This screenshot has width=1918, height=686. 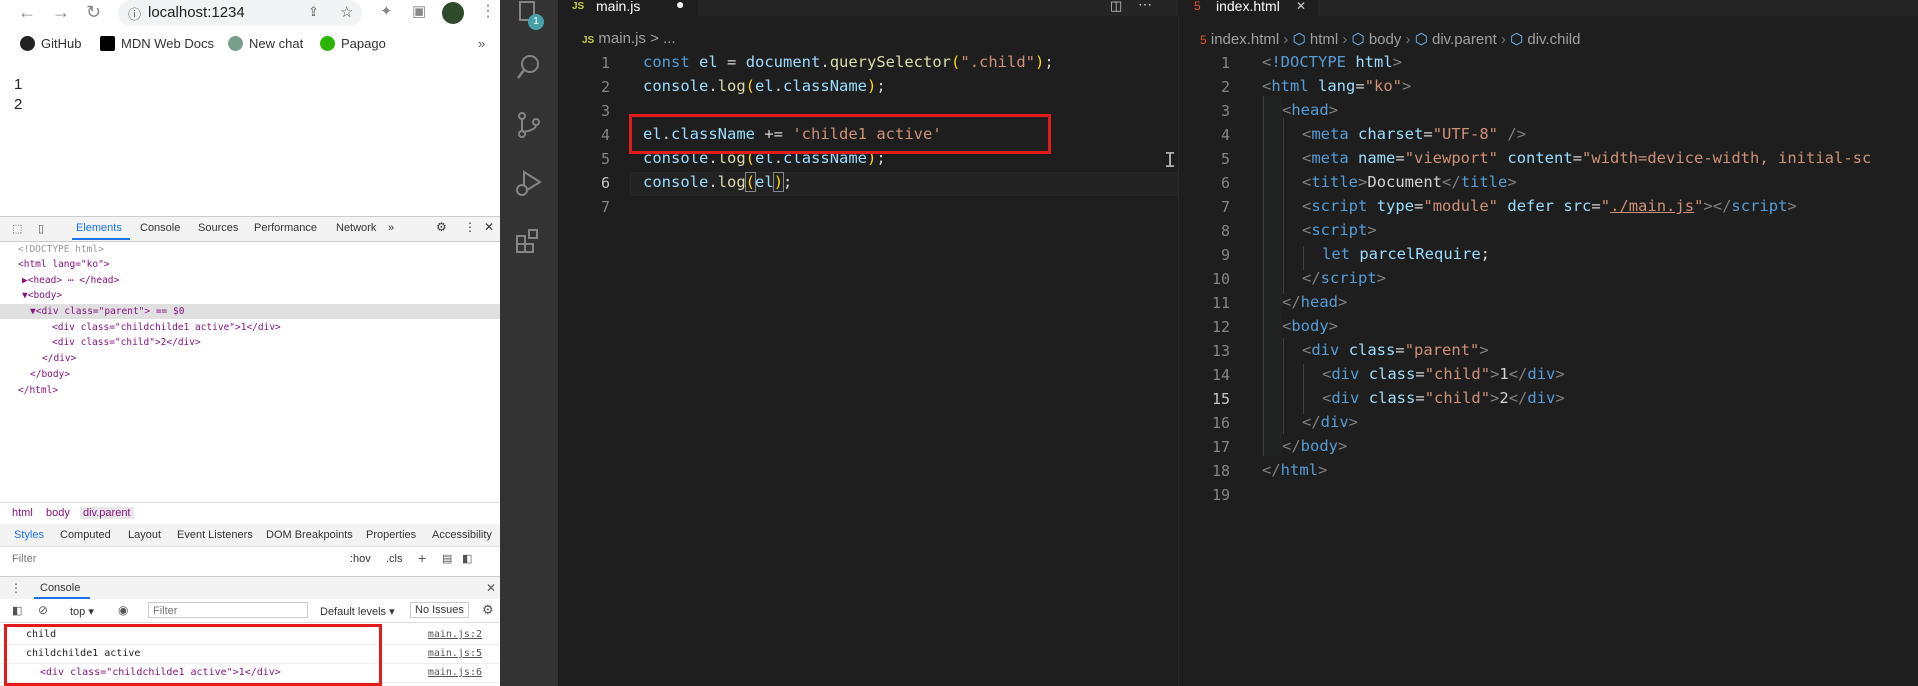 What do you see at coordinates (107, 513) in the screenshot?
I see `crumb-div-parent: div.parent` at bounding box center [107, 513].